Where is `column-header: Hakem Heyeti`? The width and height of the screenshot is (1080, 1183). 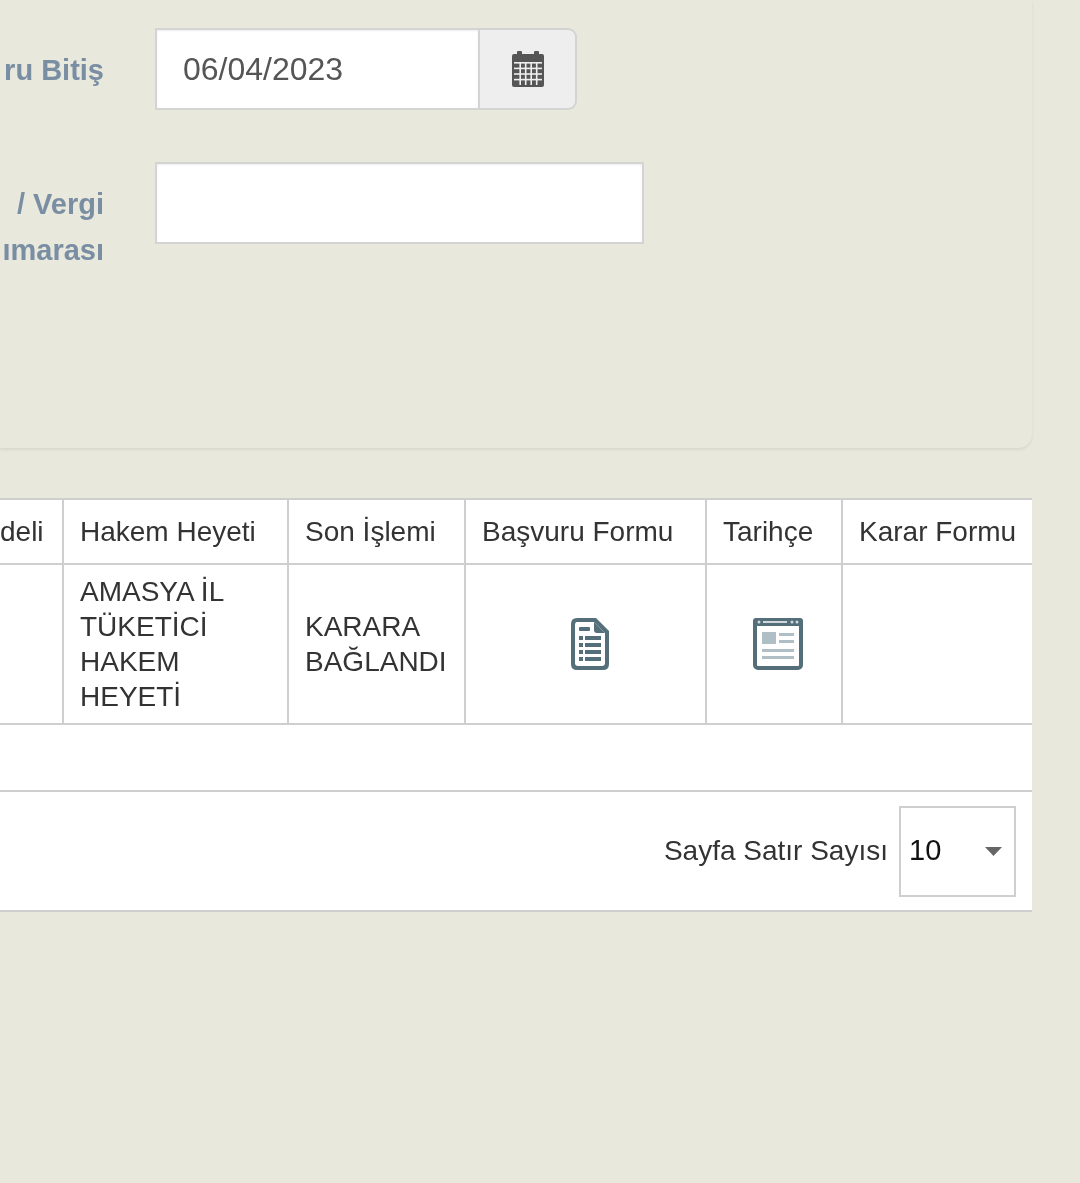
column-header: Hakem Heyeti is located at coordinates (175, 531).